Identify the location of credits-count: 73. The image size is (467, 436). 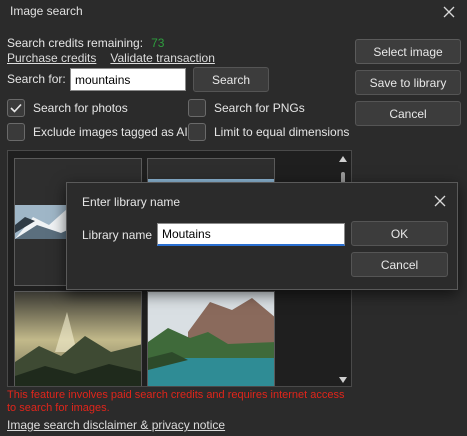
(158, 43).